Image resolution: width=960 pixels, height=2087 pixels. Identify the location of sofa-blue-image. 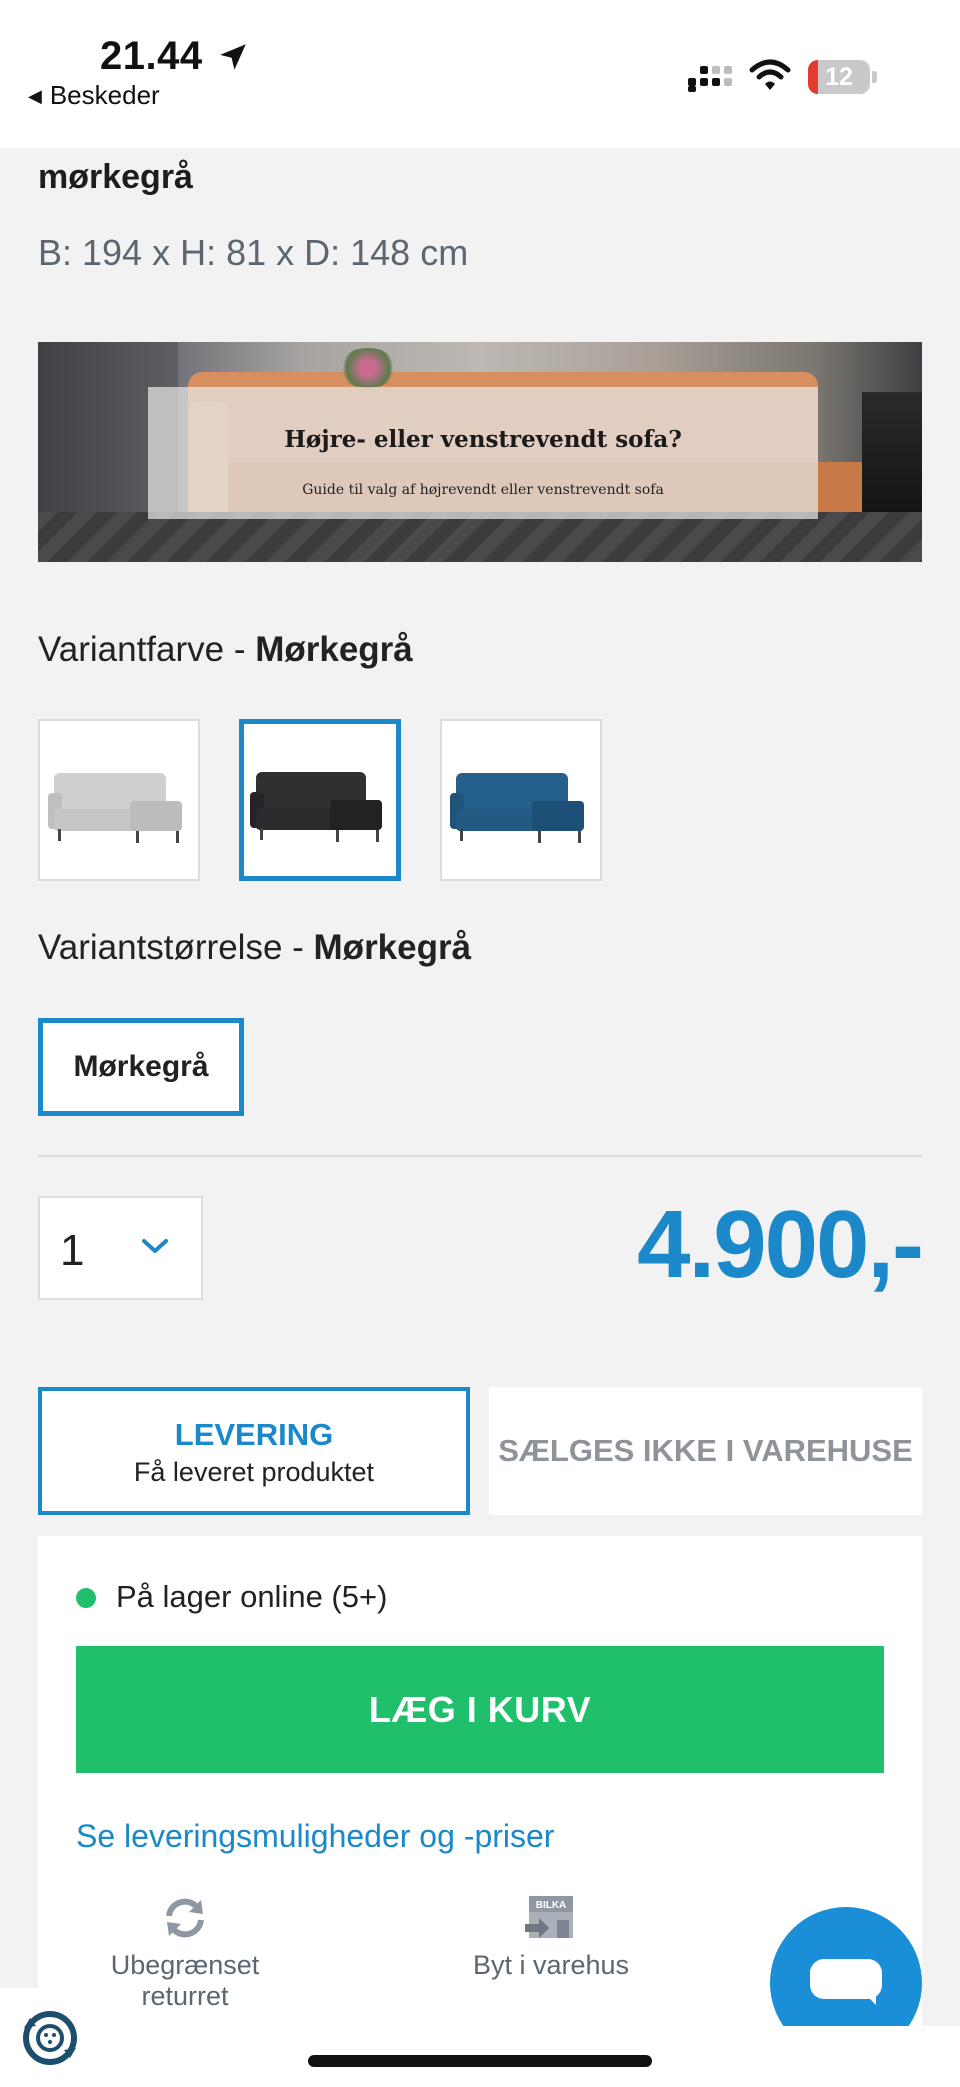
(517, 808).